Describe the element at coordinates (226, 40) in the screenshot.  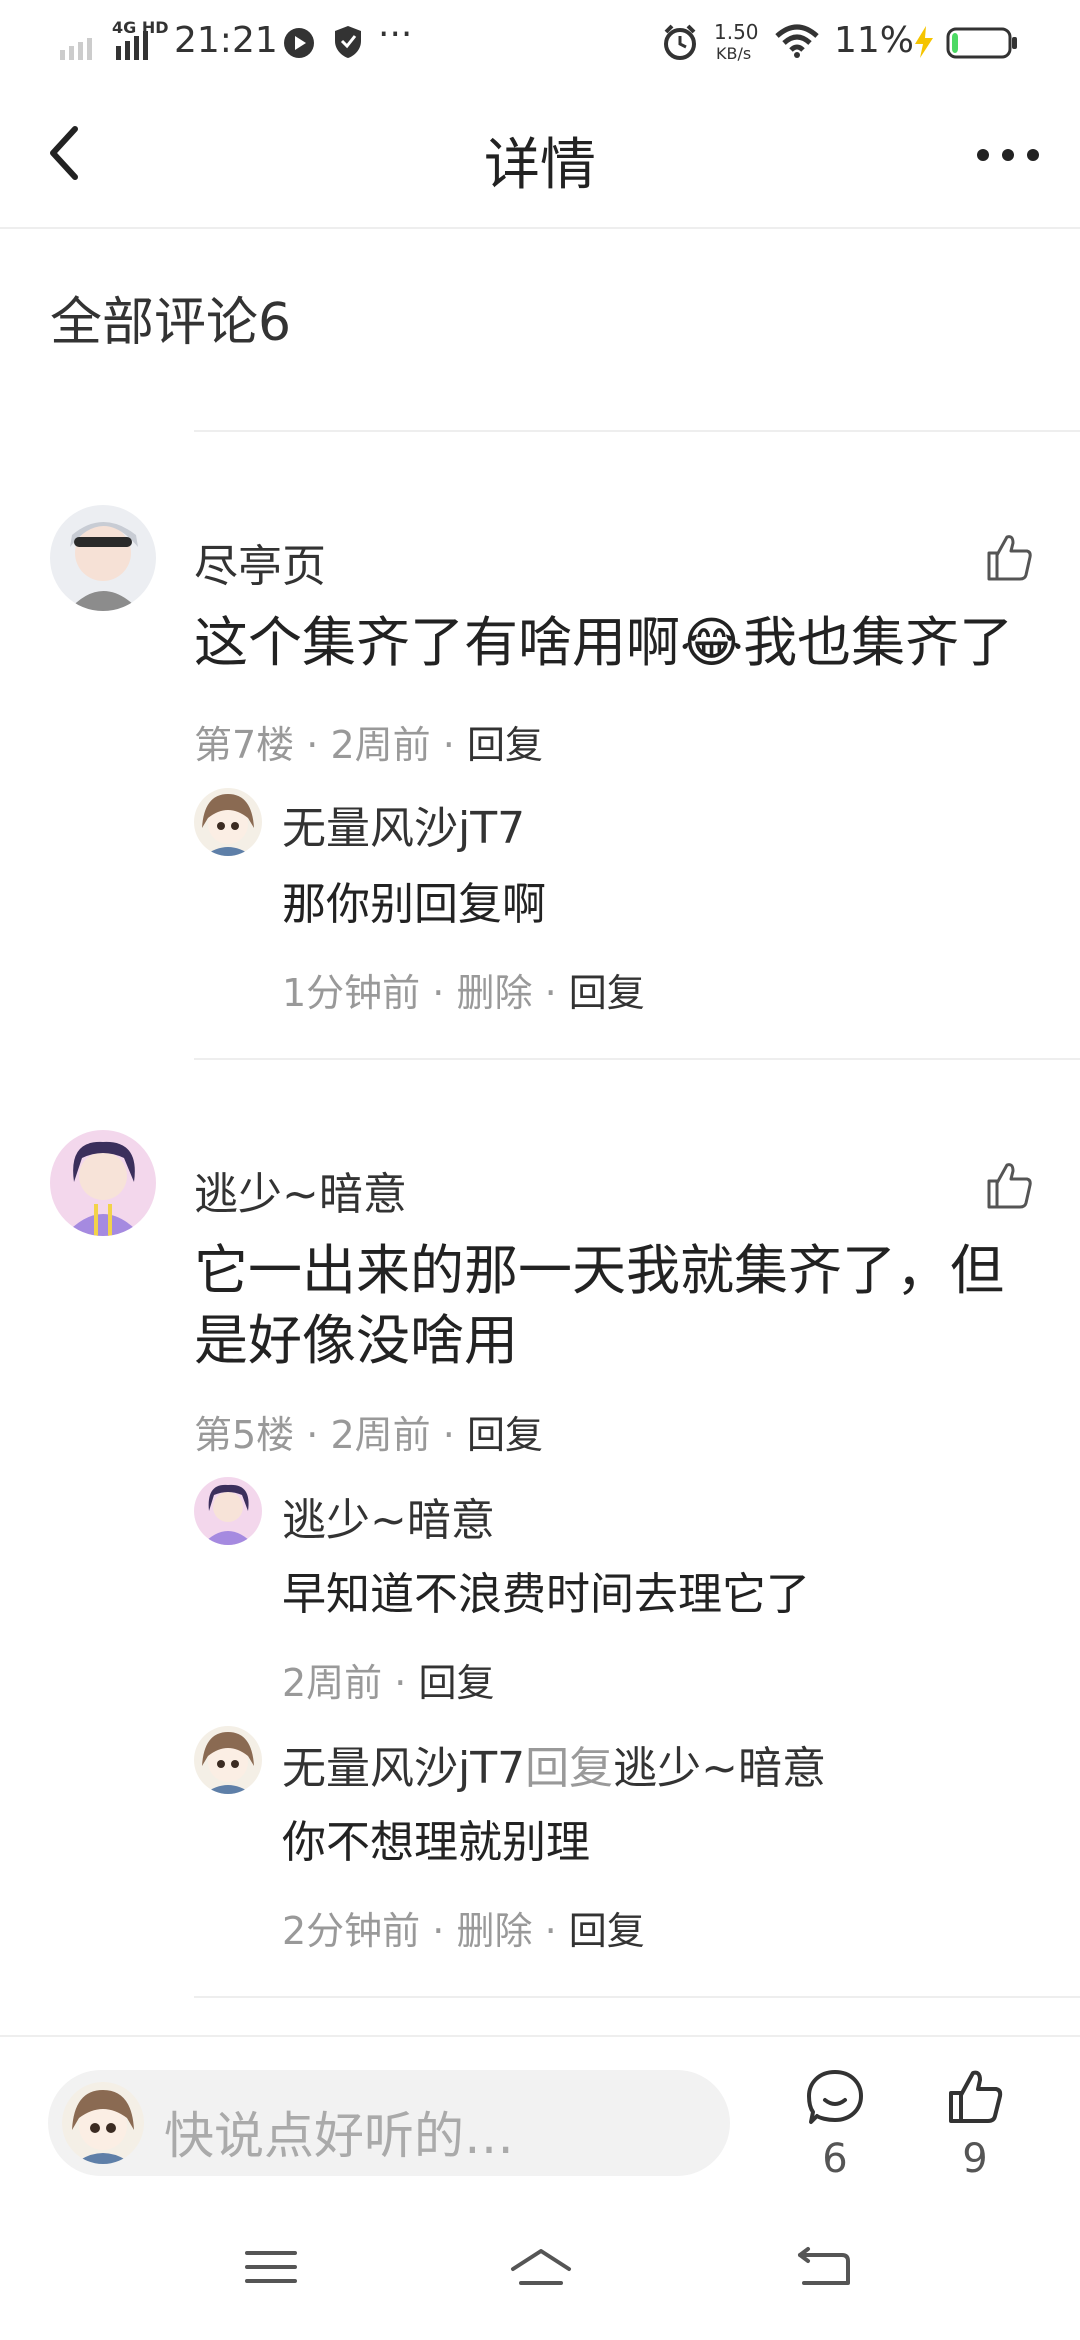
I see `clock: 21:21` at that location.